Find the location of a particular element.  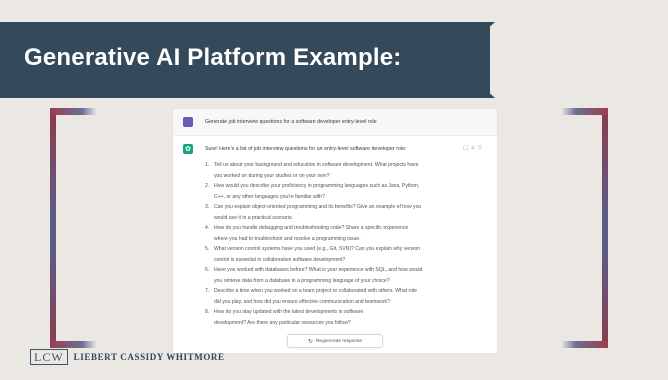

list-item: would use it in a practical scenario. is located at coordinates (253, 217).